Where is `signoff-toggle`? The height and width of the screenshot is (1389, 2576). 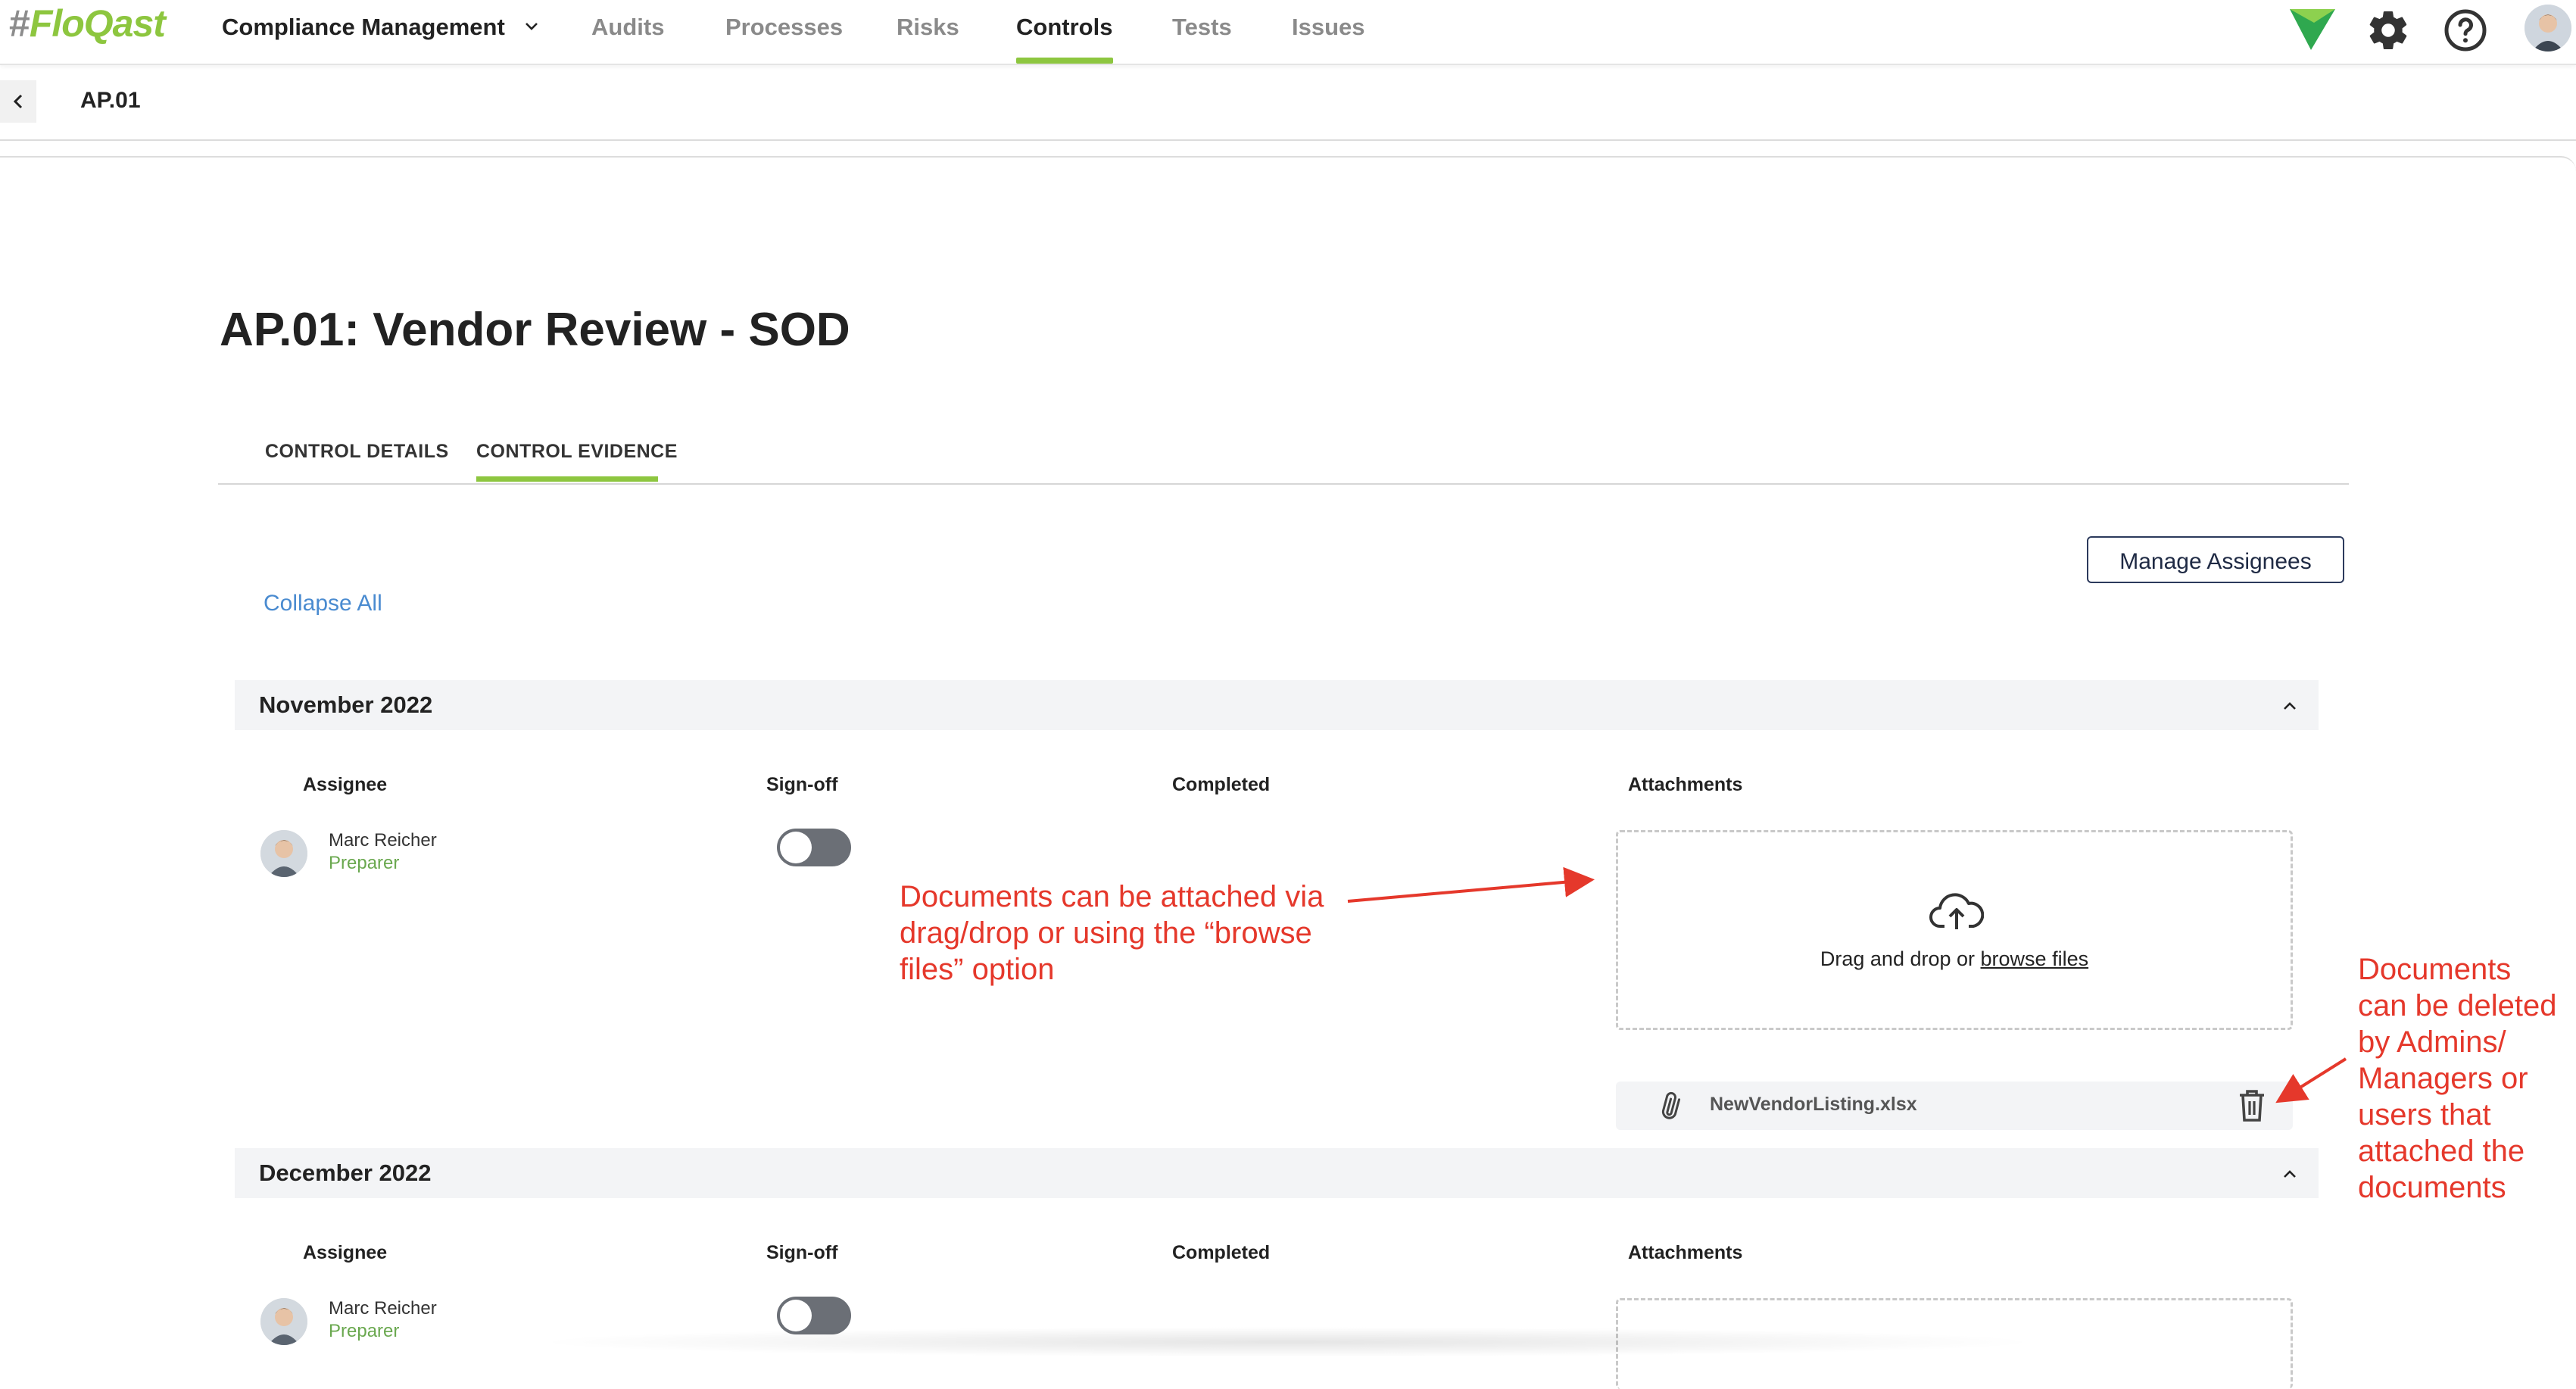 signoff-toggle is located at coordinates (814, 848).